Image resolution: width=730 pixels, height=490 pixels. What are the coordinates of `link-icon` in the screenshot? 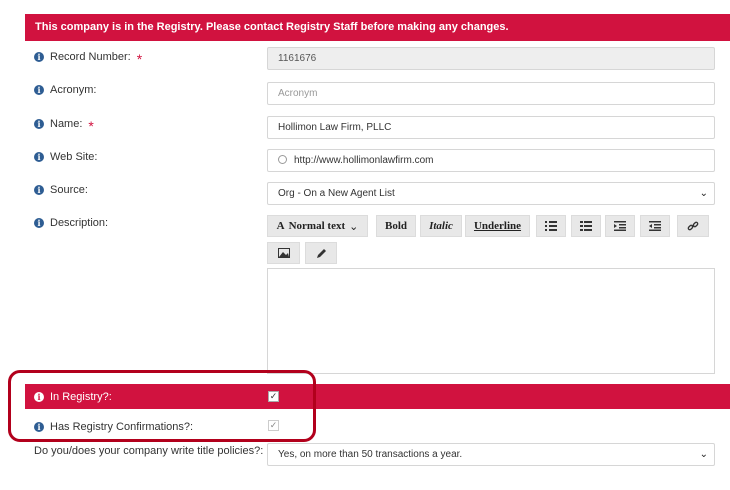 It's located at (693, 226).